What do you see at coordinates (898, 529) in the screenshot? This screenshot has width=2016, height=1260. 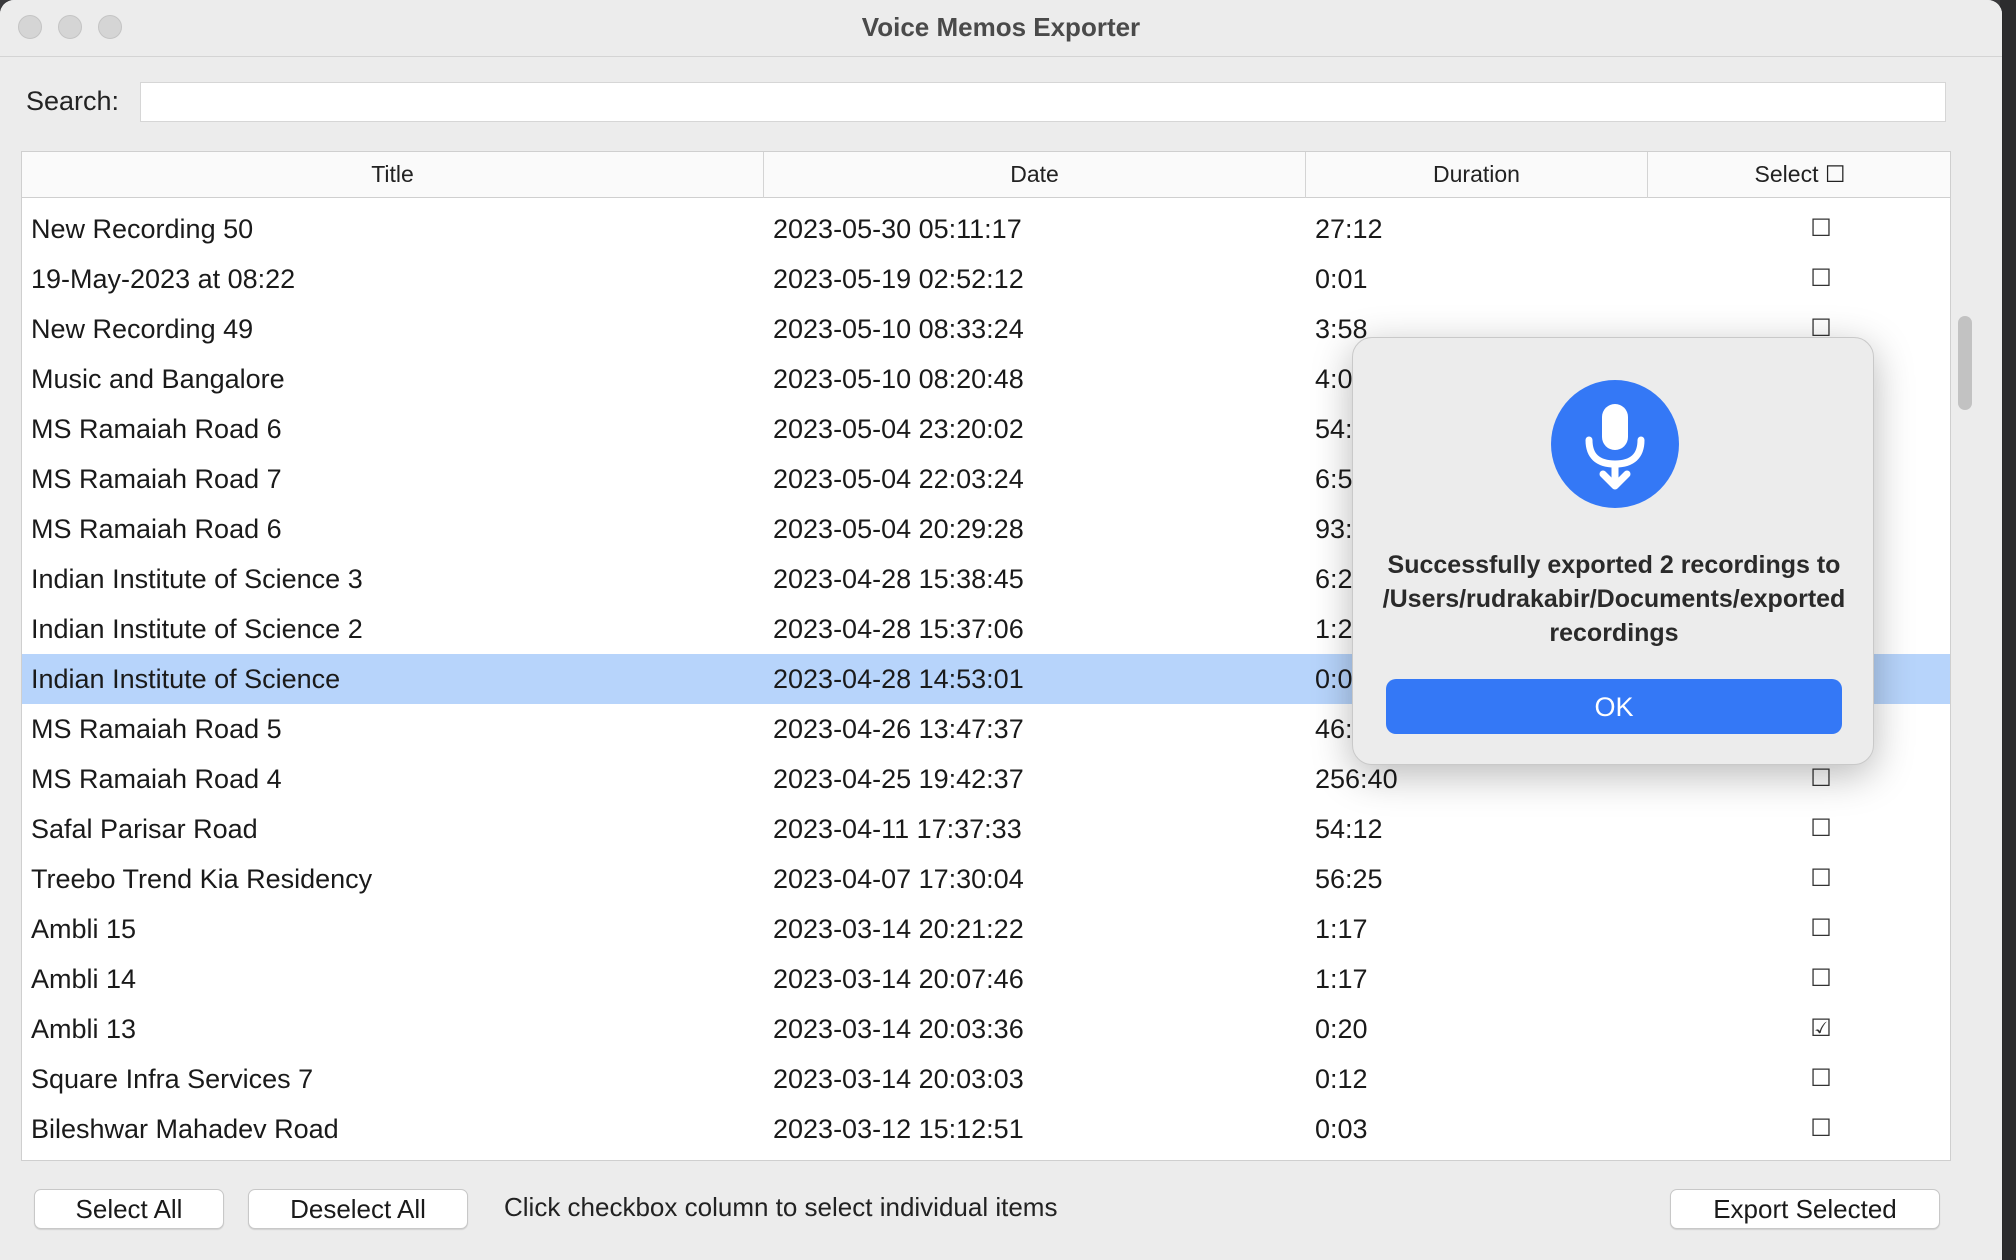 I see `row-date: 2023-05-04 20:29:28` at bounding box center [898, 529].